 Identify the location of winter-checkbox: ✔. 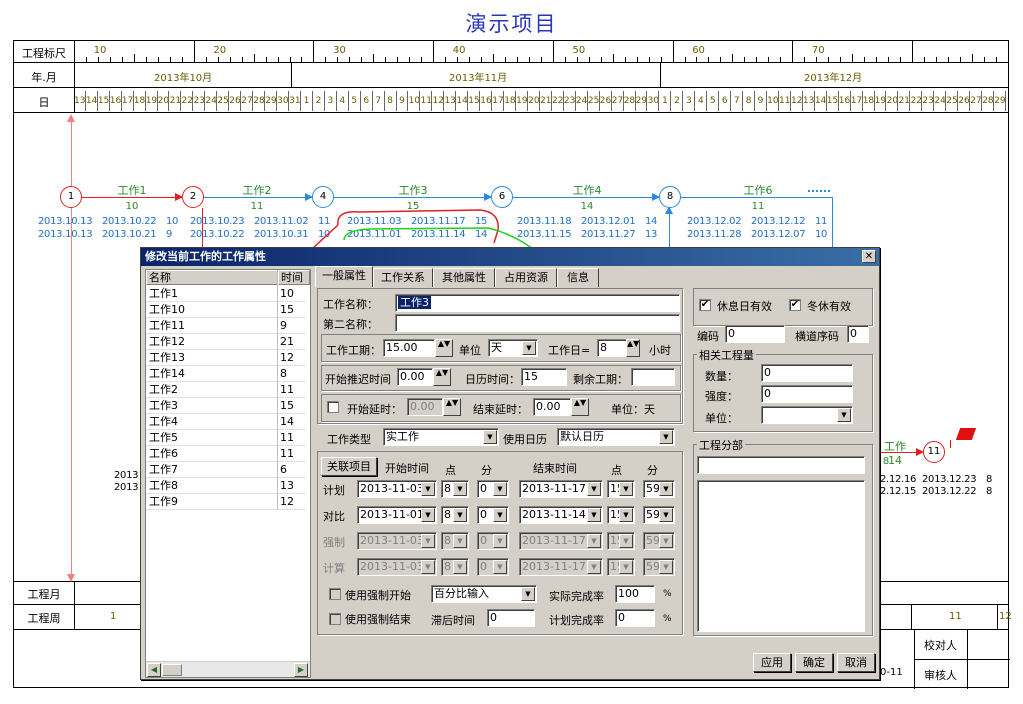
(795, 305).